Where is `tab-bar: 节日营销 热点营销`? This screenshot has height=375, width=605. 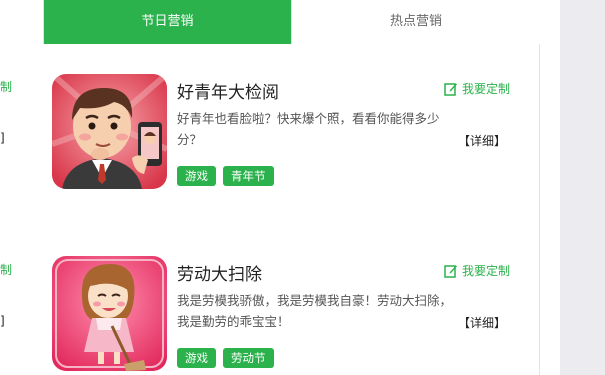
tab-bar: 节日营销 热点营销 is located at coordinates (270, 22).